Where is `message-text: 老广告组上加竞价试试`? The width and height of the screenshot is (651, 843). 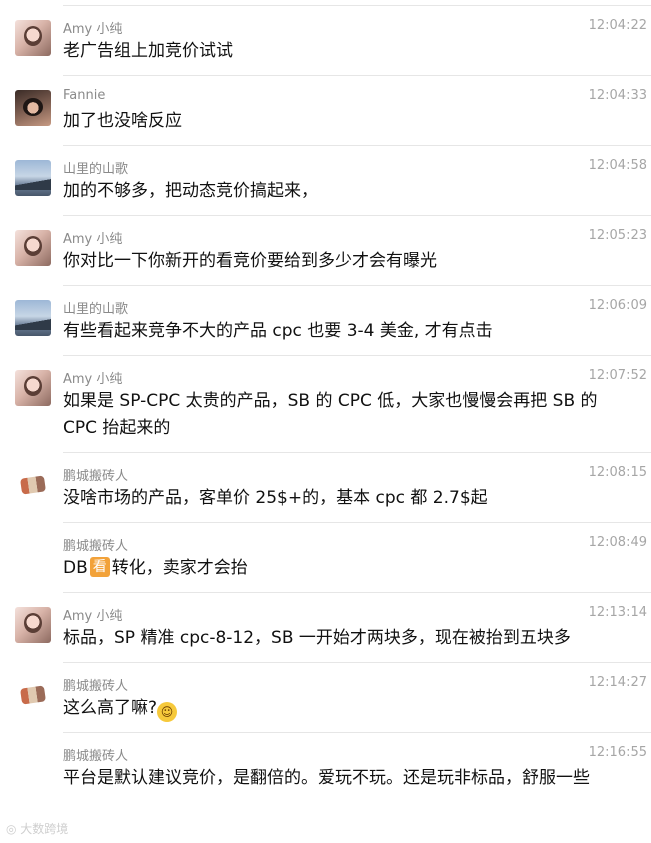 message-text: 老广告组上加竞价试试 is located at coordinates (348, 51).